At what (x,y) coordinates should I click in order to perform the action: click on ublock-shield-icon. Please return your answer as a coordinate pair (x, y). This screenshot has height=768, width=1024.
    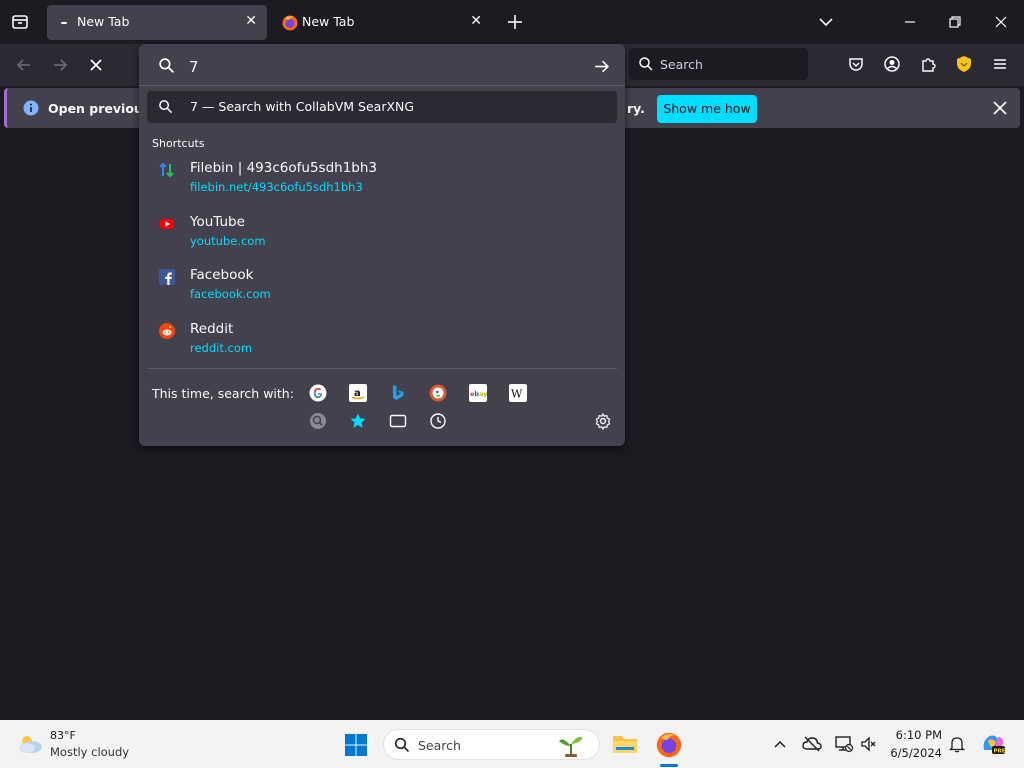
    Looking at the image, I should click on (964, 64).